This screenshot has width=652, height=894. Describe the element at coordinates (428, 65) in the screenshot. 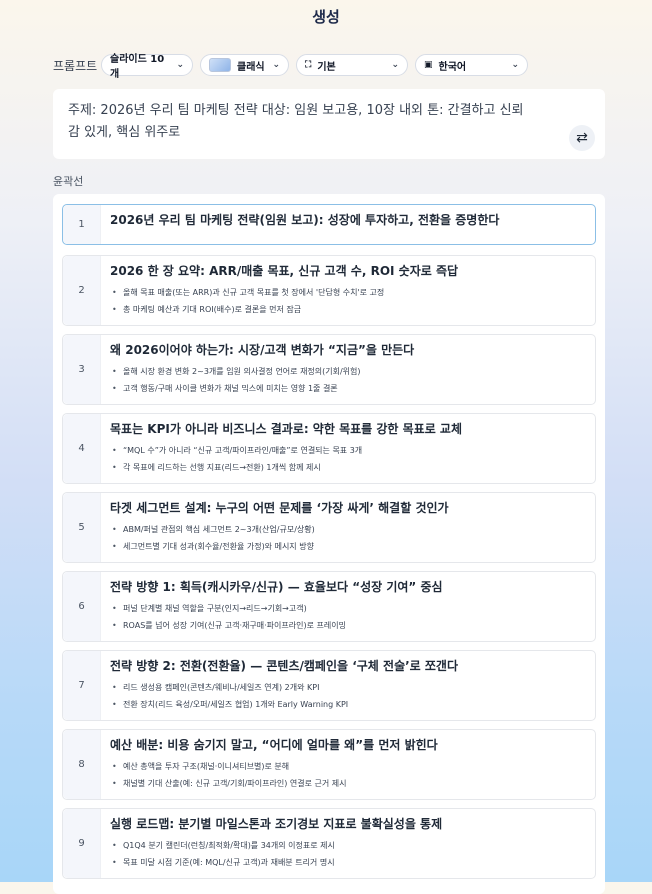

I see `language-flag-icon: ▣` at that location.